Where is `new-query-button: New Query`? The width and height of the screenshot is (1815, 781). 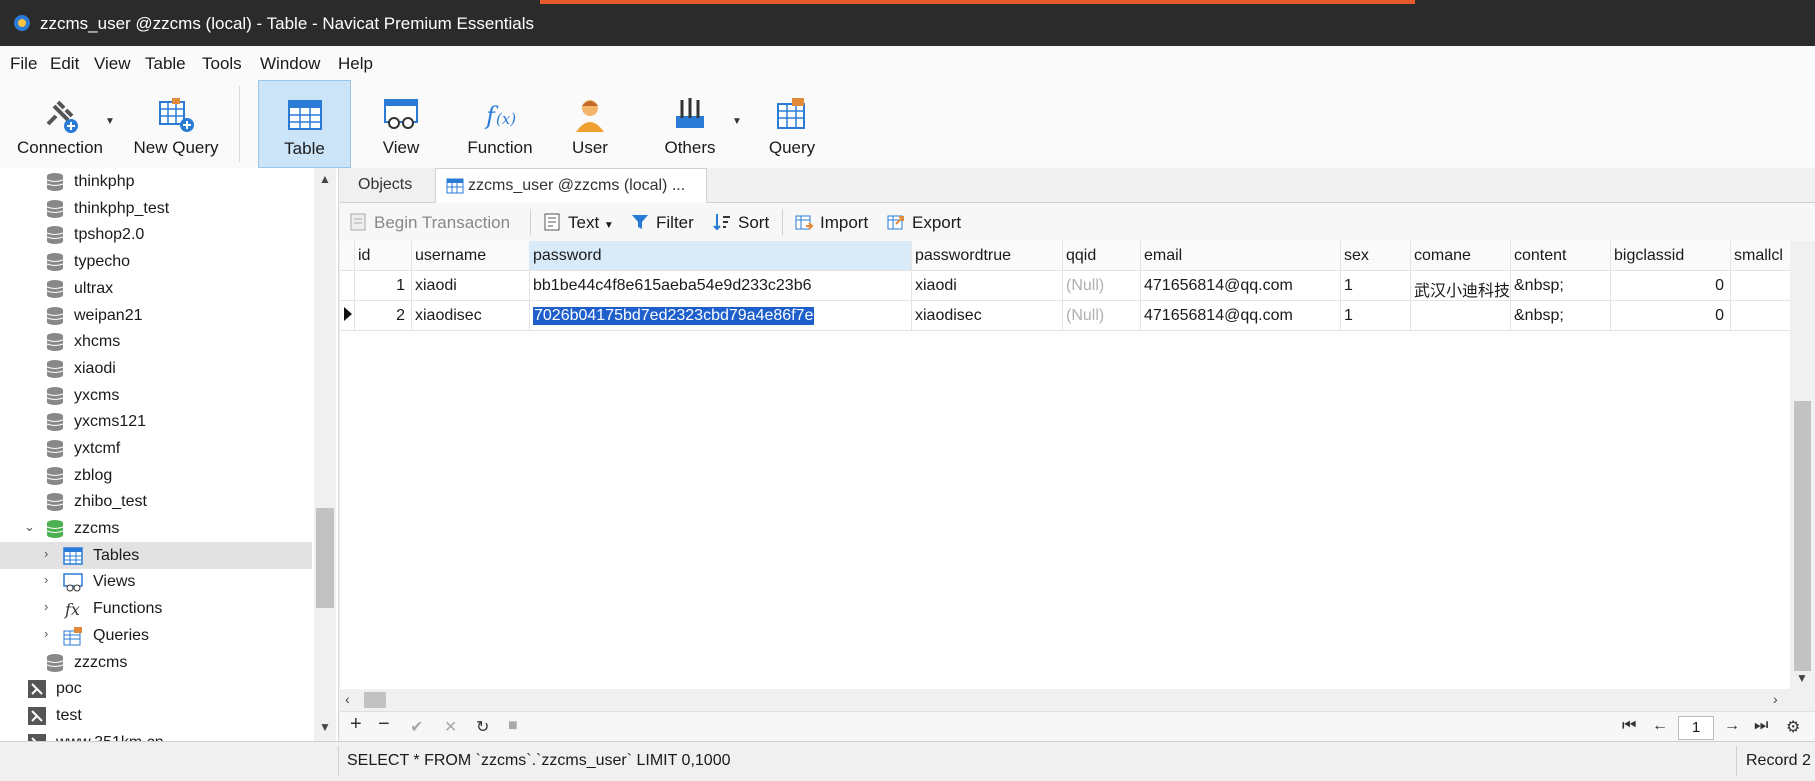
new-query-button: New Query is located at coordinates (176, 123).